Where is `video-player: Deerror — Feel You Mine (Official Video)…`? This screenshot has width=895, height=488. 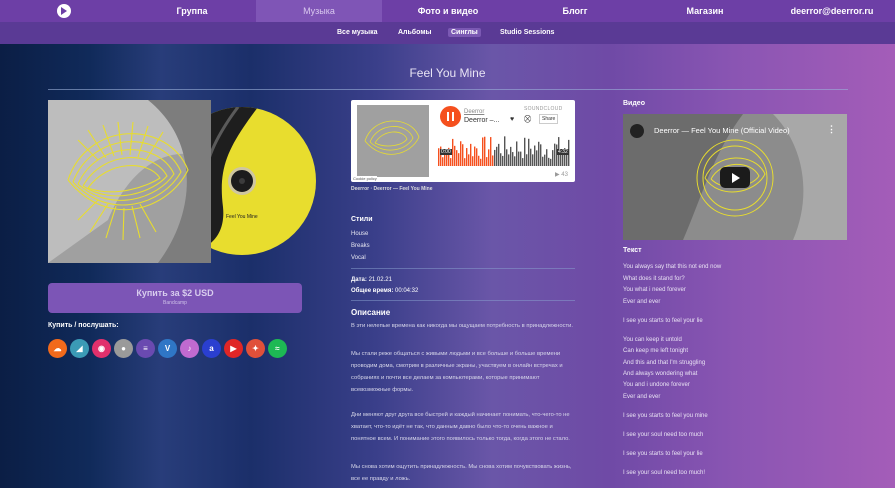 video-player: Deerror — Feel You Mine (Official Video)… is located at coordinates (735, 177).